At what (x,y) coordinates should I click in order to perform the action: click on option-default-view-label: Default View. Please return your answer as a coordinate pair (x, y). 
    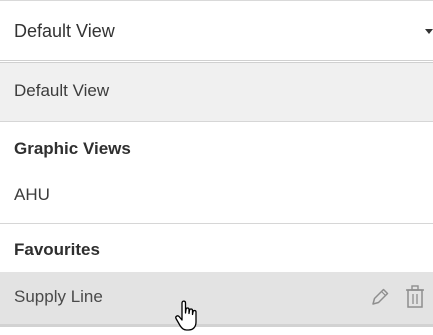
    Looking at the image, I should click on (62, 90).